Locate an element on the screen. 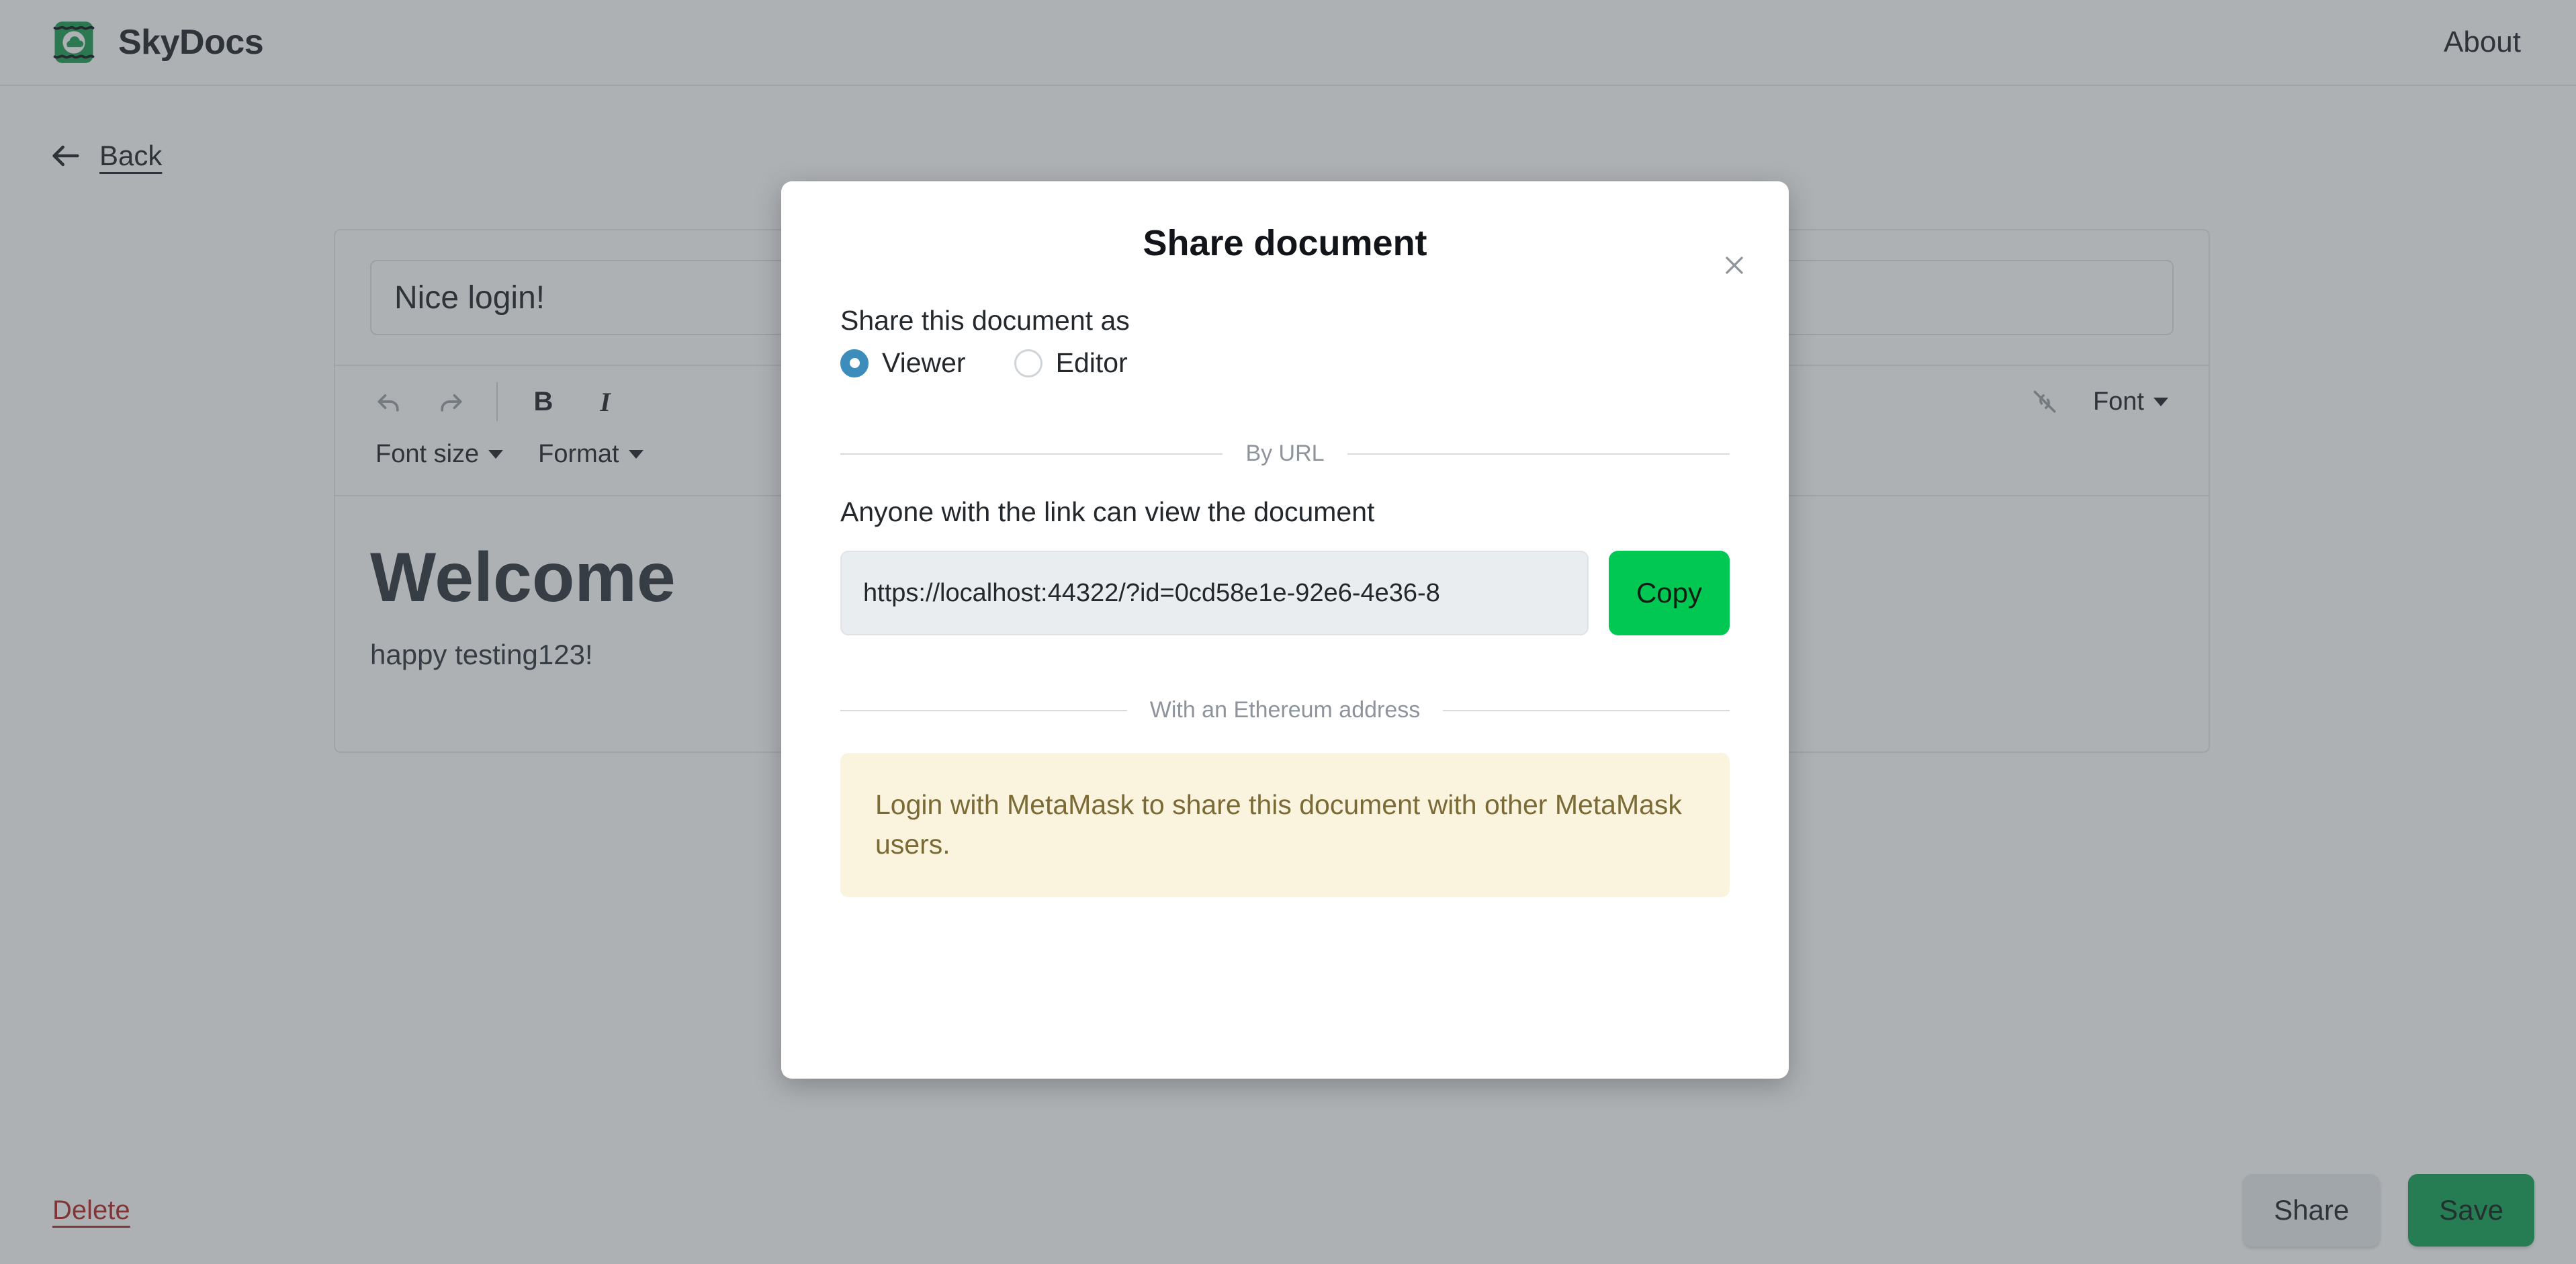  ethereum-divider-label: With an Ethereum address is located at coordinates (1285, 710).